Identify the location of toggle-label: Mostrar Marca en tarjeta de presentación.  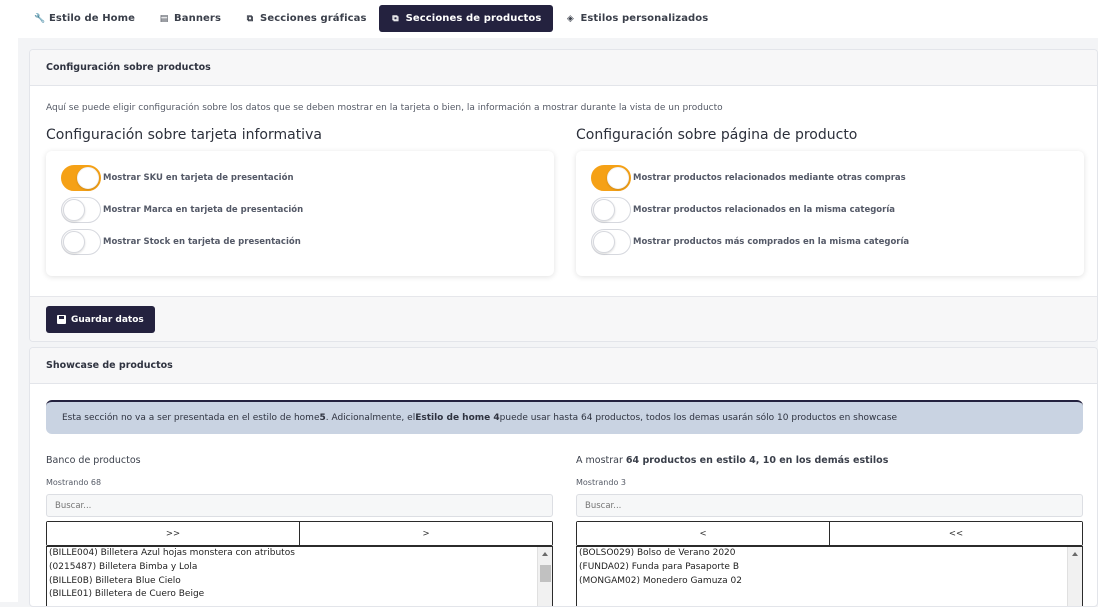
(203, 210).